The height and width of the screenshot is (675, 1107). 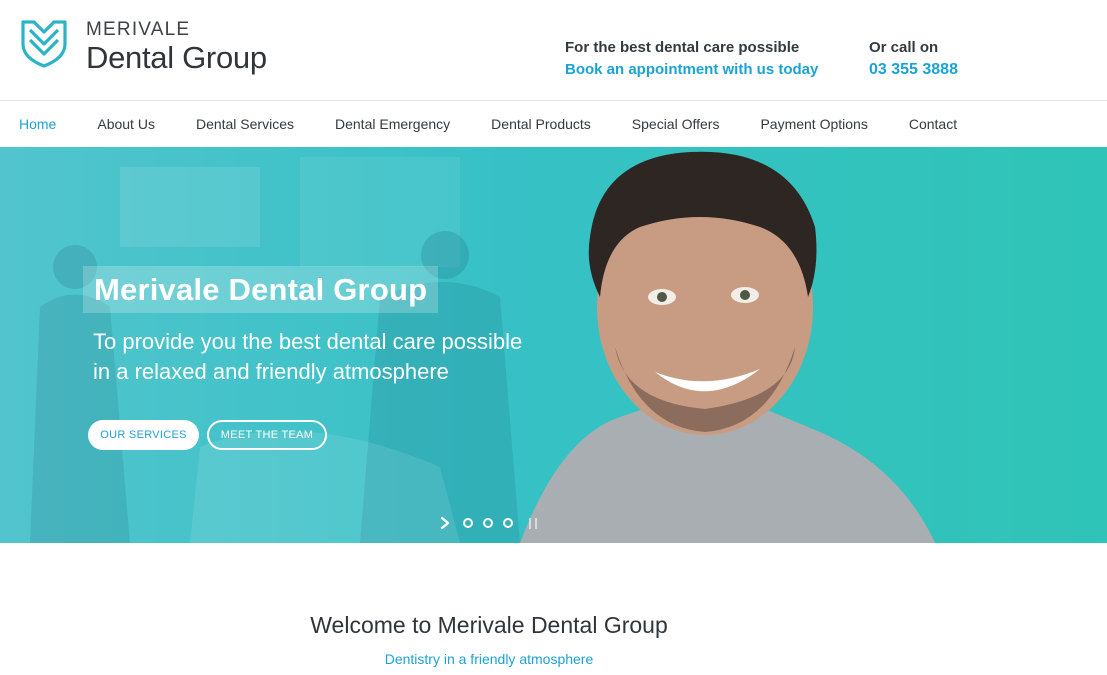 What do you see at coordinates (37, 124) in the screenshot?
I see `nav-item-home: Home` at bounding box center [37, 124].